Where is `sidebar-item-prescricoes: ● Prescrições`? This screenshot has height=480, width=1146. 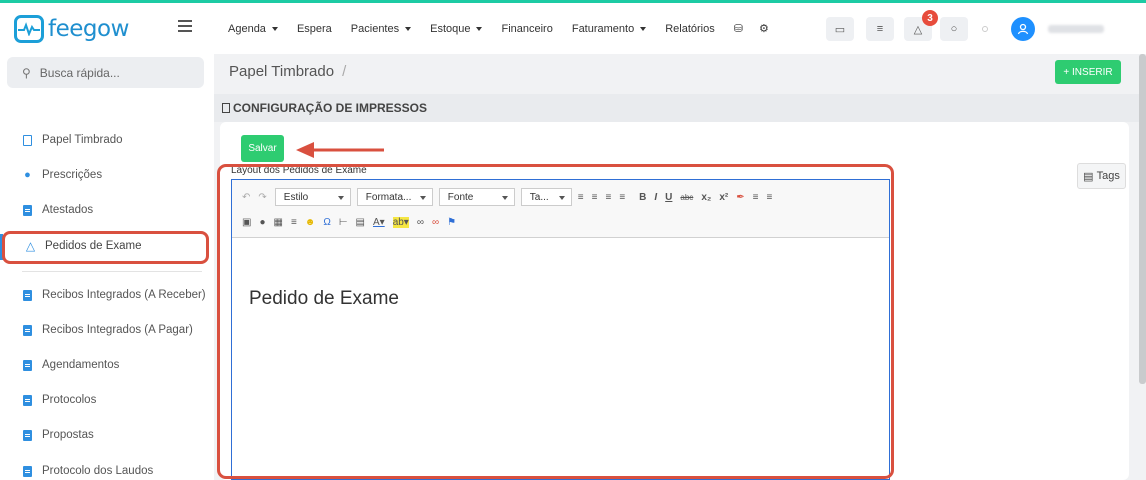
sidebar-item-prescricoes: ● Prescrições is located at coordinates (107, 175).